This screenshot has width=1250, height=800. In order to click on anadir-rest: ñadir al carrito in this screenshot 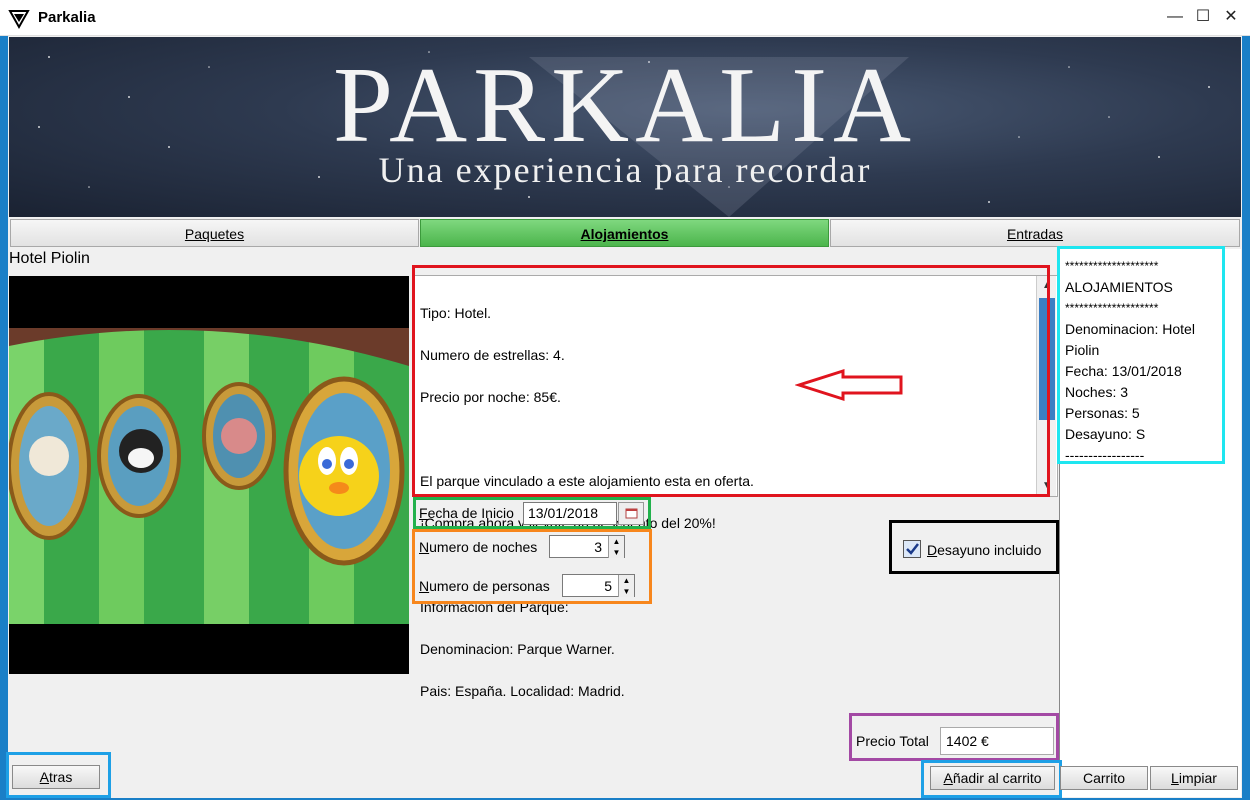, I will do `click(997, 778)`.